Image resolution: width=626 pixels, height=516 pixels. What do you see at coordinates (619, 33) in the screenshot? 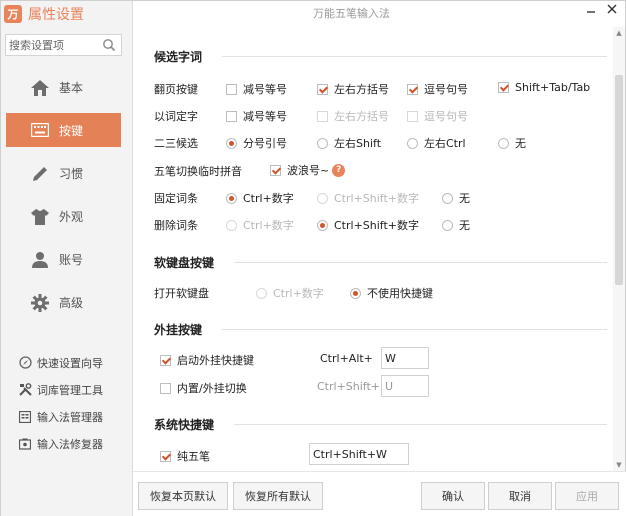
I see `scroll-up-icon: ▲` at bounding box center [619, 33].